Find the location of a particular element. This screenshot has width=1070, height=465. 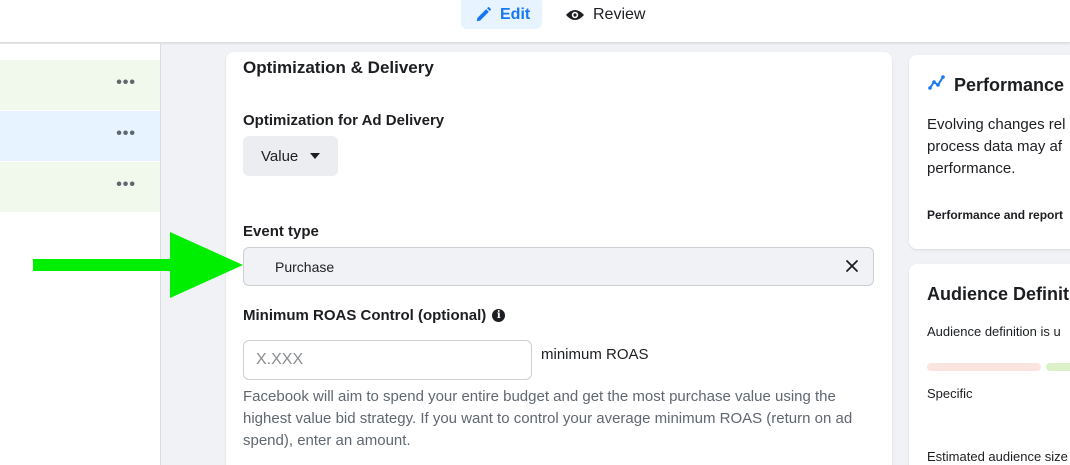

adset-row: ••• is located at coordinates (80, 136).